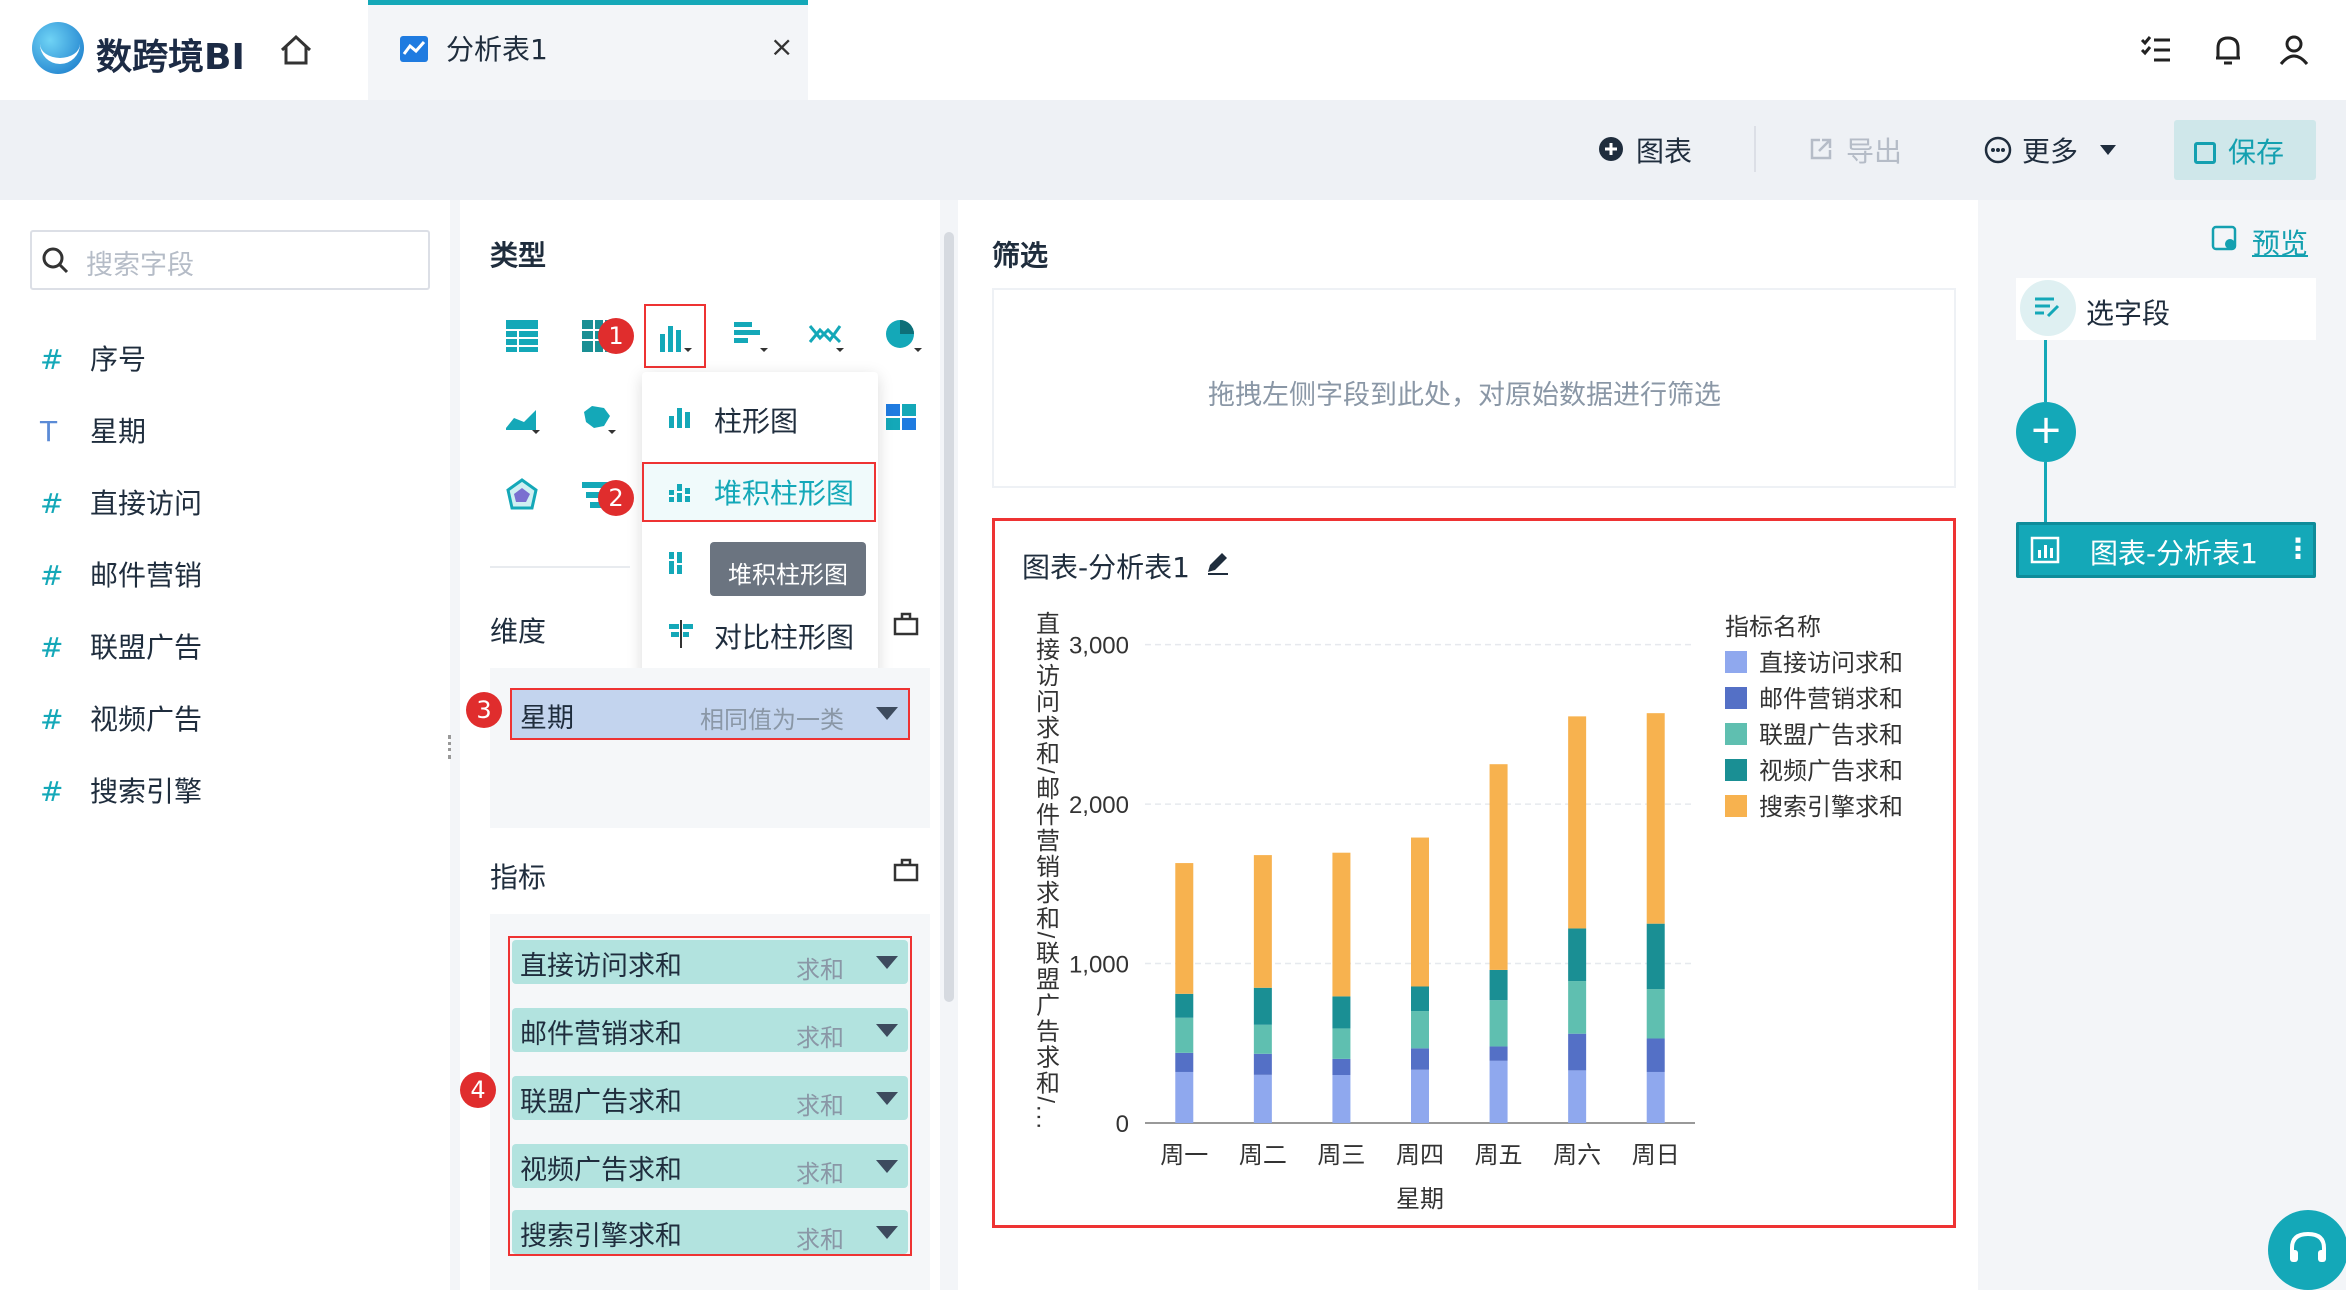  What do you see at coordinates (2256, 152) in the screenshot?
I see `save-label: 保存` at bounding box center [2256, 152].